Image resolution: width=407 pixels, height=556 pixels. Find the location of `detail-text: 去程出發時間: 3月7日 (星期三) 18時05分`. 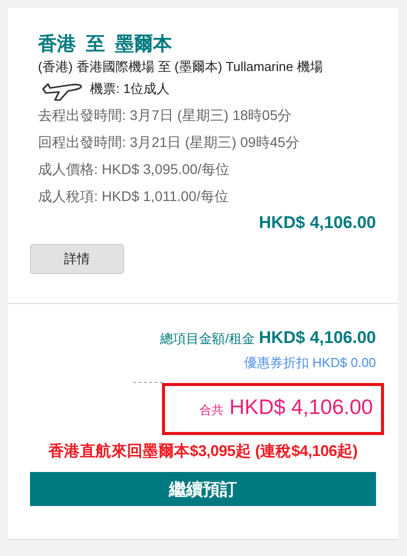

detail-text: 去程出發時間: 3月7日 (星期三) 18時05分 is located at coordinates (165, 115).